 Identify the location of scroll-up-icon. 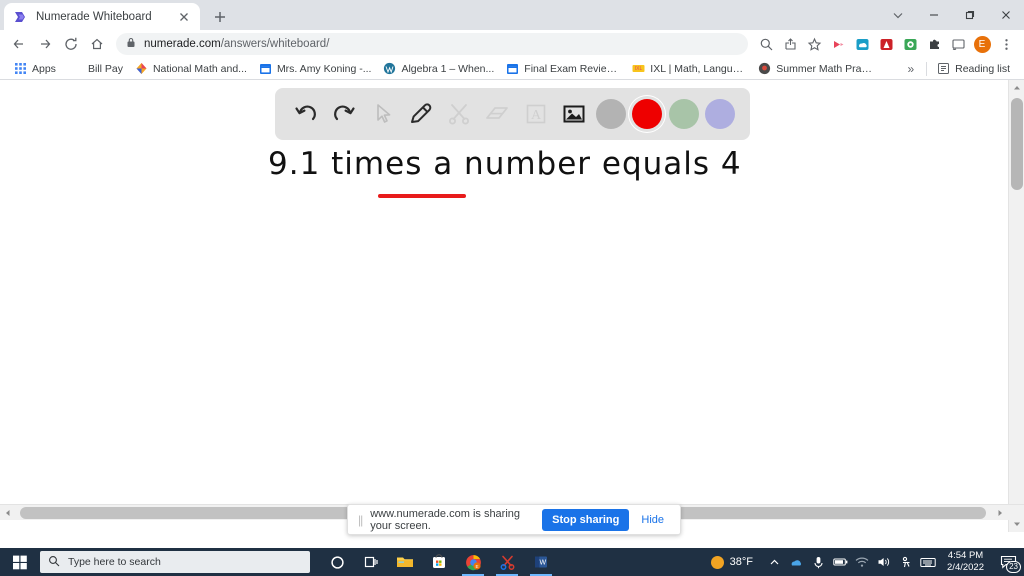
(1016, 88).